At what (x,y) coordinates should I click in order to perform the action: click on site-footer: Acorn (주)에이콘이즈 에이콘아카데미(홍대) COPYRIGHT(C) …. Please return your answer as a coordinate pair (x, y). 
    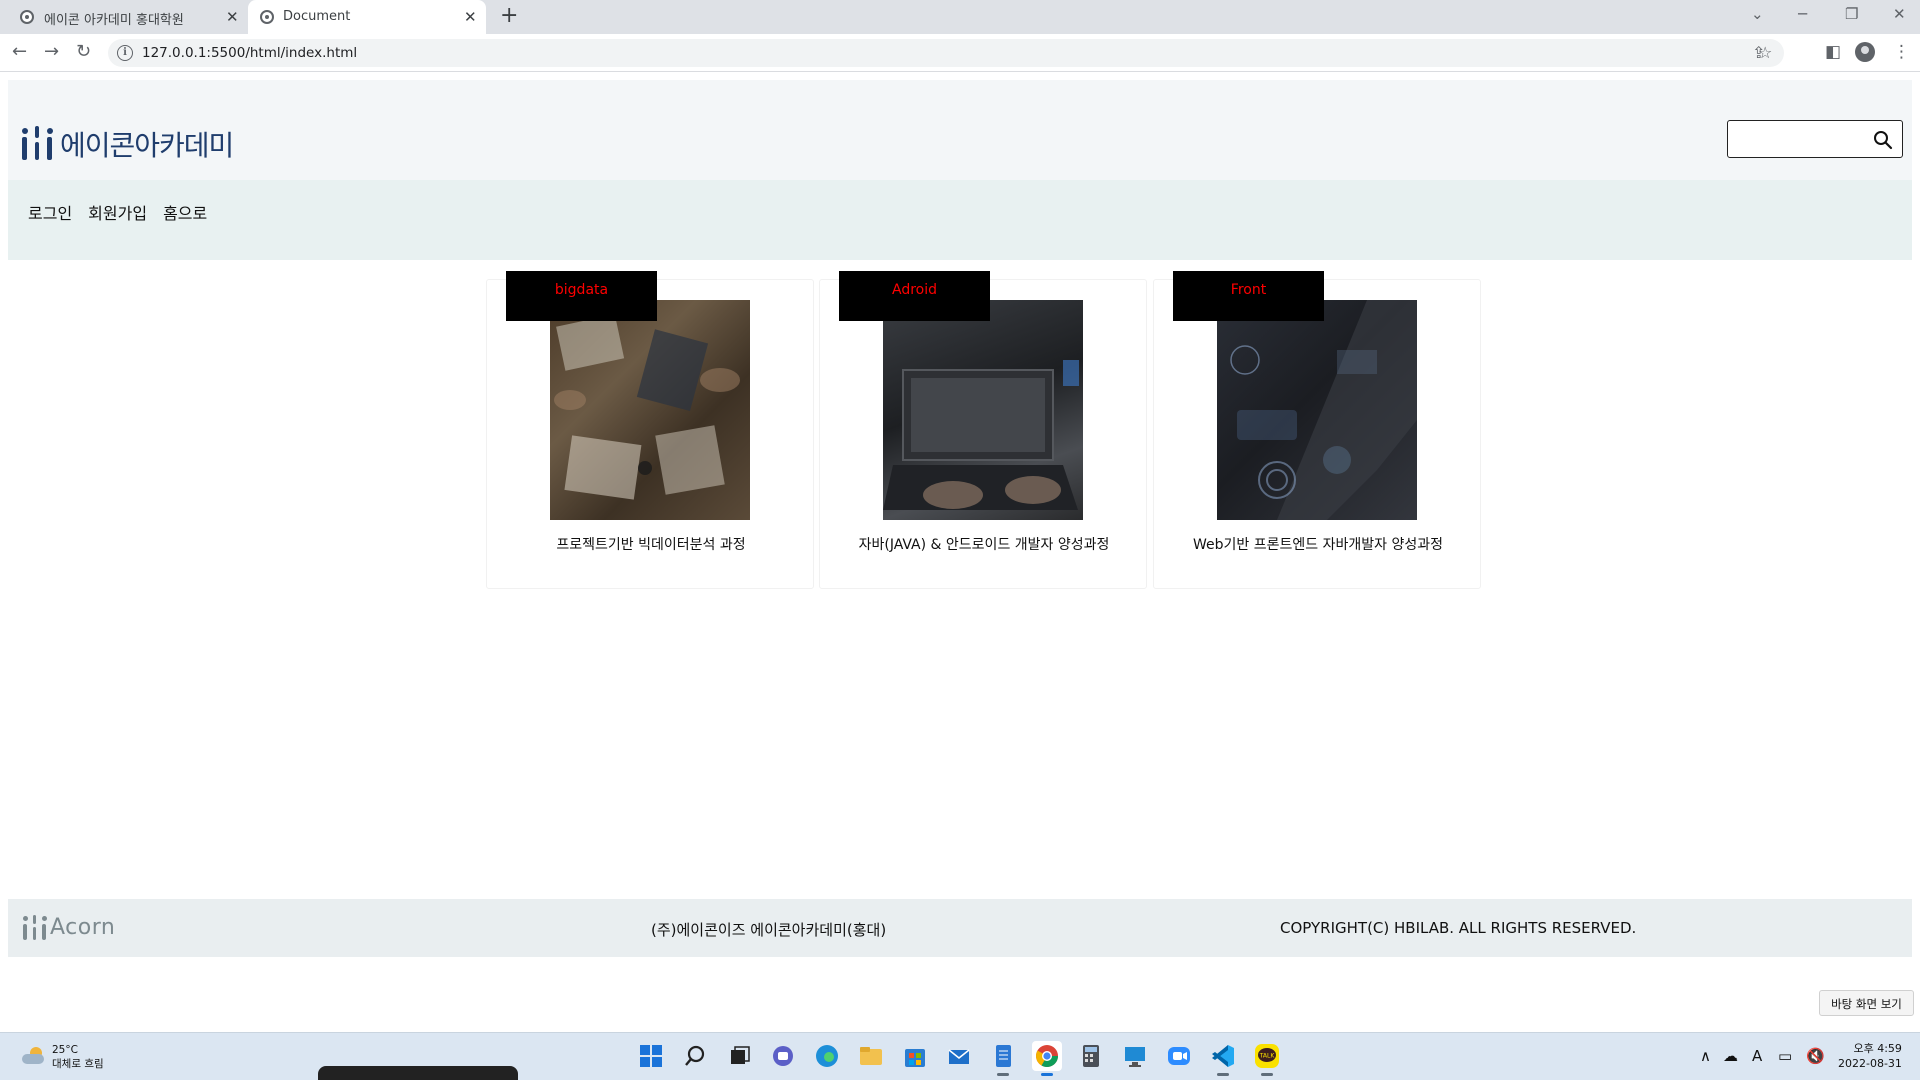
    Looking at the image, I should click on (960, 928).